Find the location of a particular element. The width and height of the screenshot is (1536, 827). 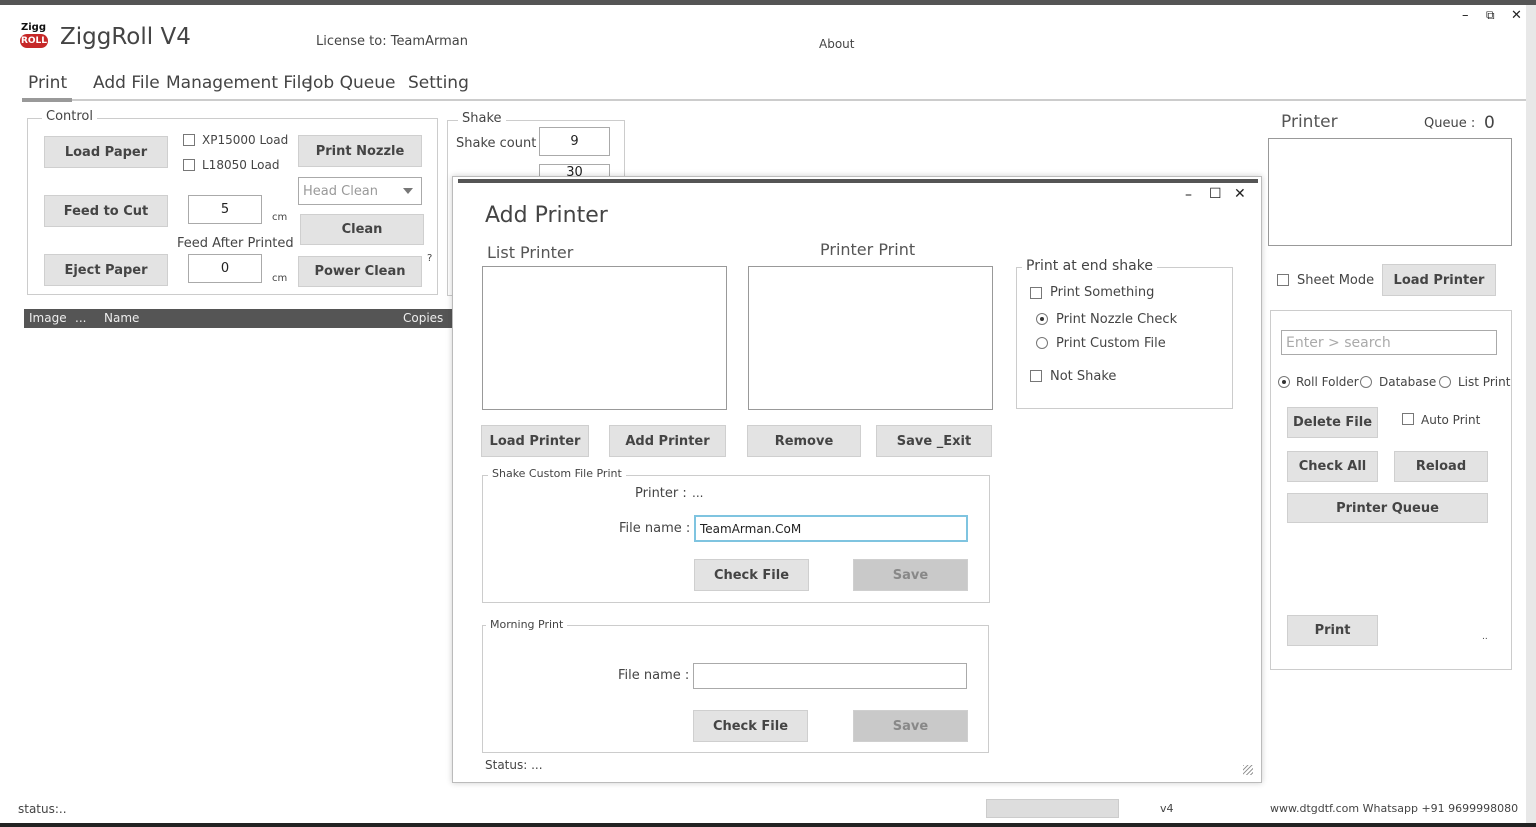

about-link: About is located at coordinates (836, 44).